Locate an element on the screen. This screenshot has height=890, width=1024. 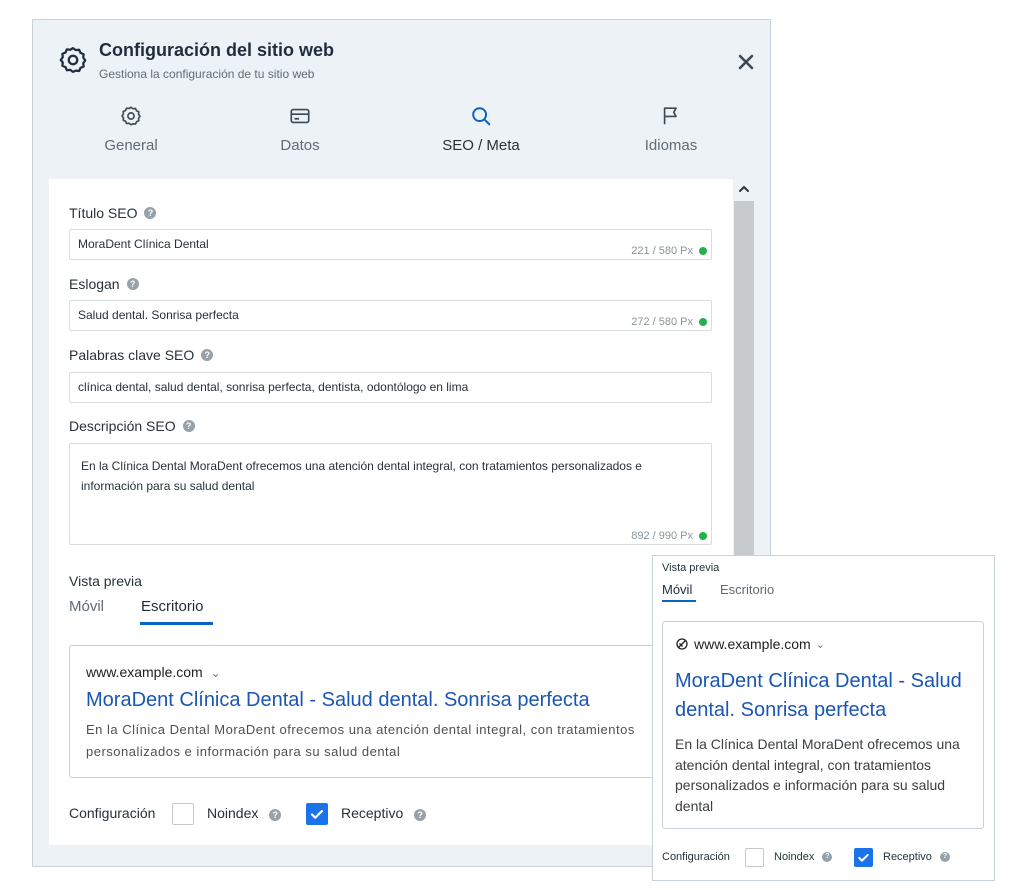
mobile-receptivo-label: Receptivo ? is located at coordinates (916, 857).